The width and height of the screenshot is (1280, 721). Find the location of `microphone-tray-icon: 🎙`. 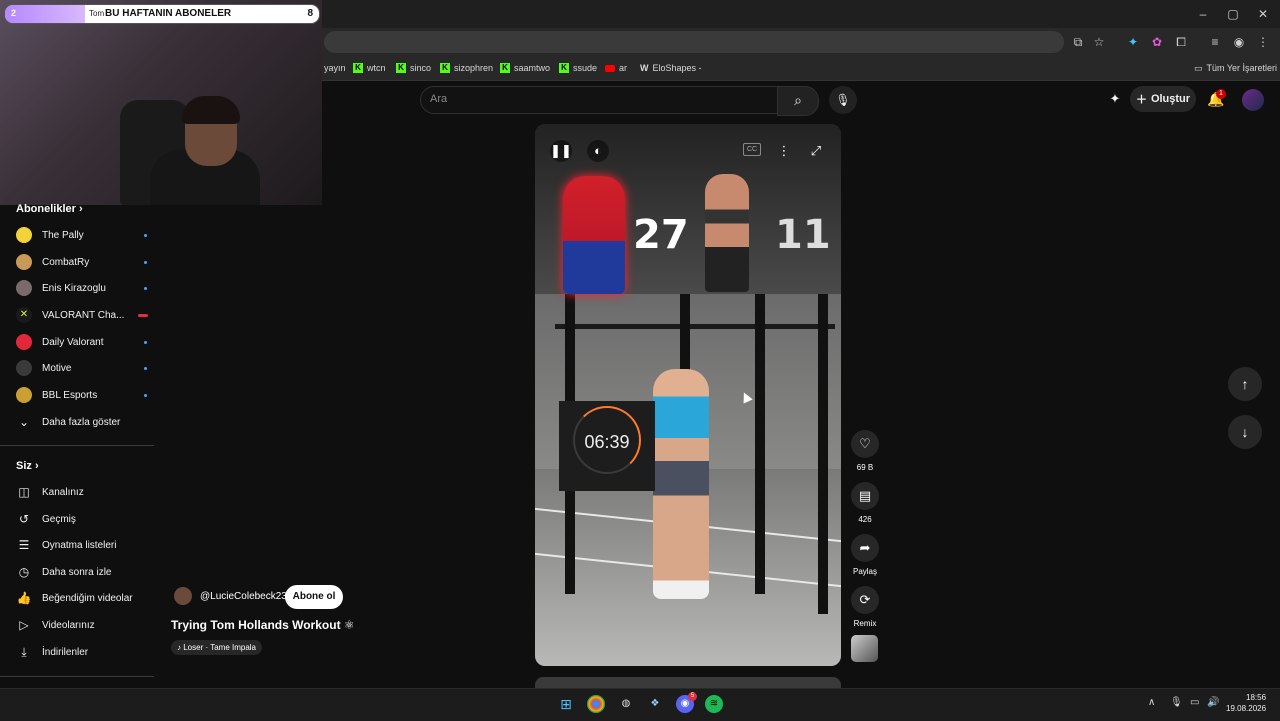

microphone-tray-icon: 🎙 is located at coordinates (1176, 702).